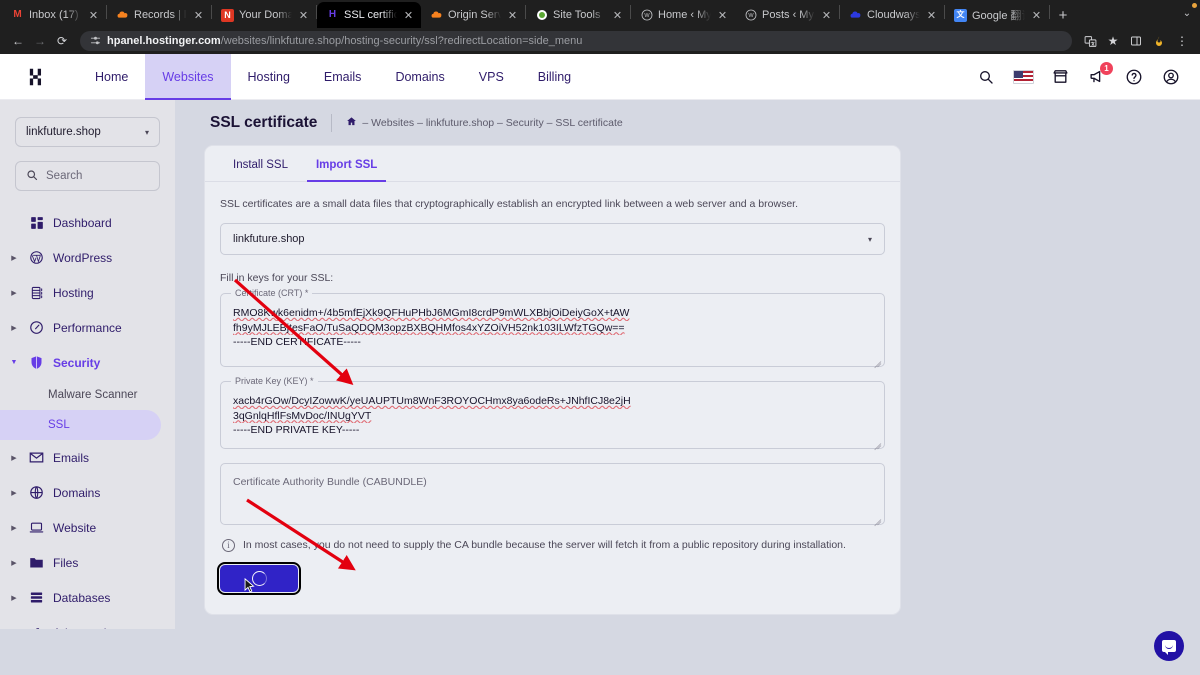 This screenshot has height=675, width=1200. I want to click on hostinger-icon: H, so click(332, 14).